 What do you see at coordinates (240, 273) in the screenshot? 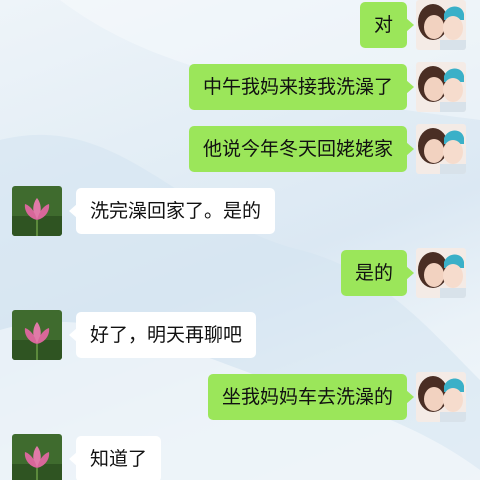
I see `message-row: 是的` at bounding box center [240, 273].